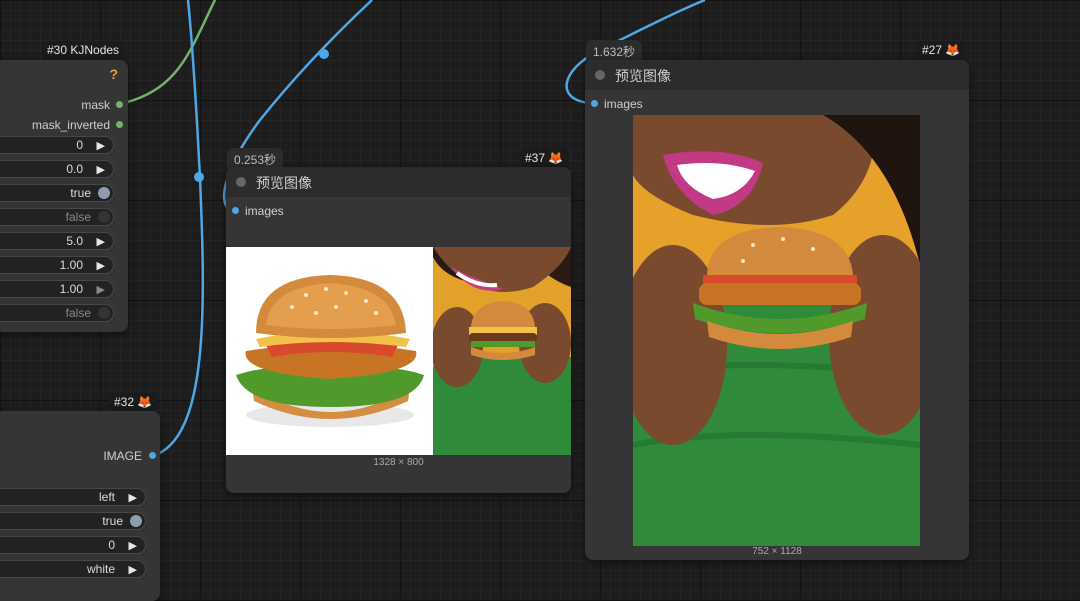 This screenshot has height=601, width=1080. Describe the element at coordinates (122, 456) in the screenshot. I see `output-slot-image: IMAGE` at that location.